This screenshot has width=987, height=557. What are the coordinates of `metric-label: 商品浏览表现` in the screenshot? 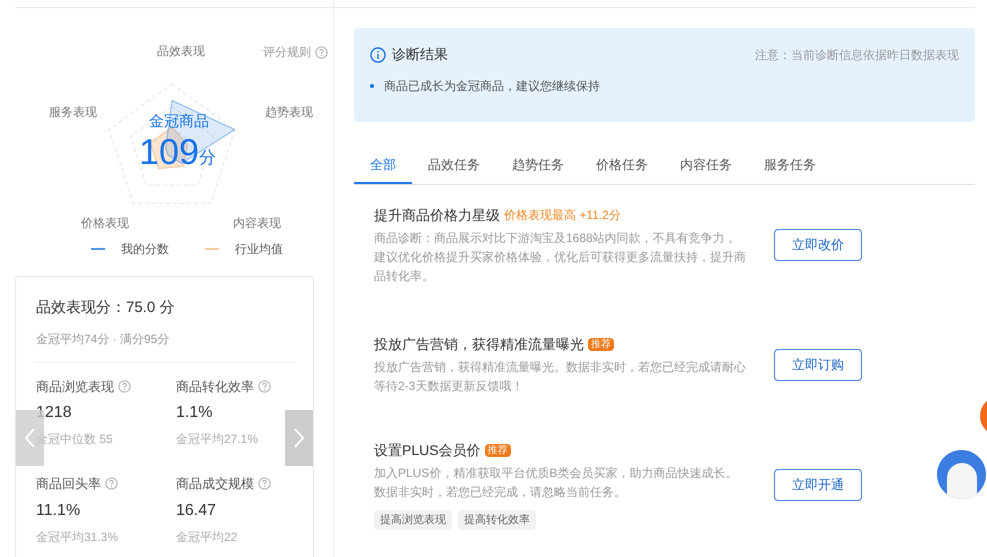 It's located at (75, 387).